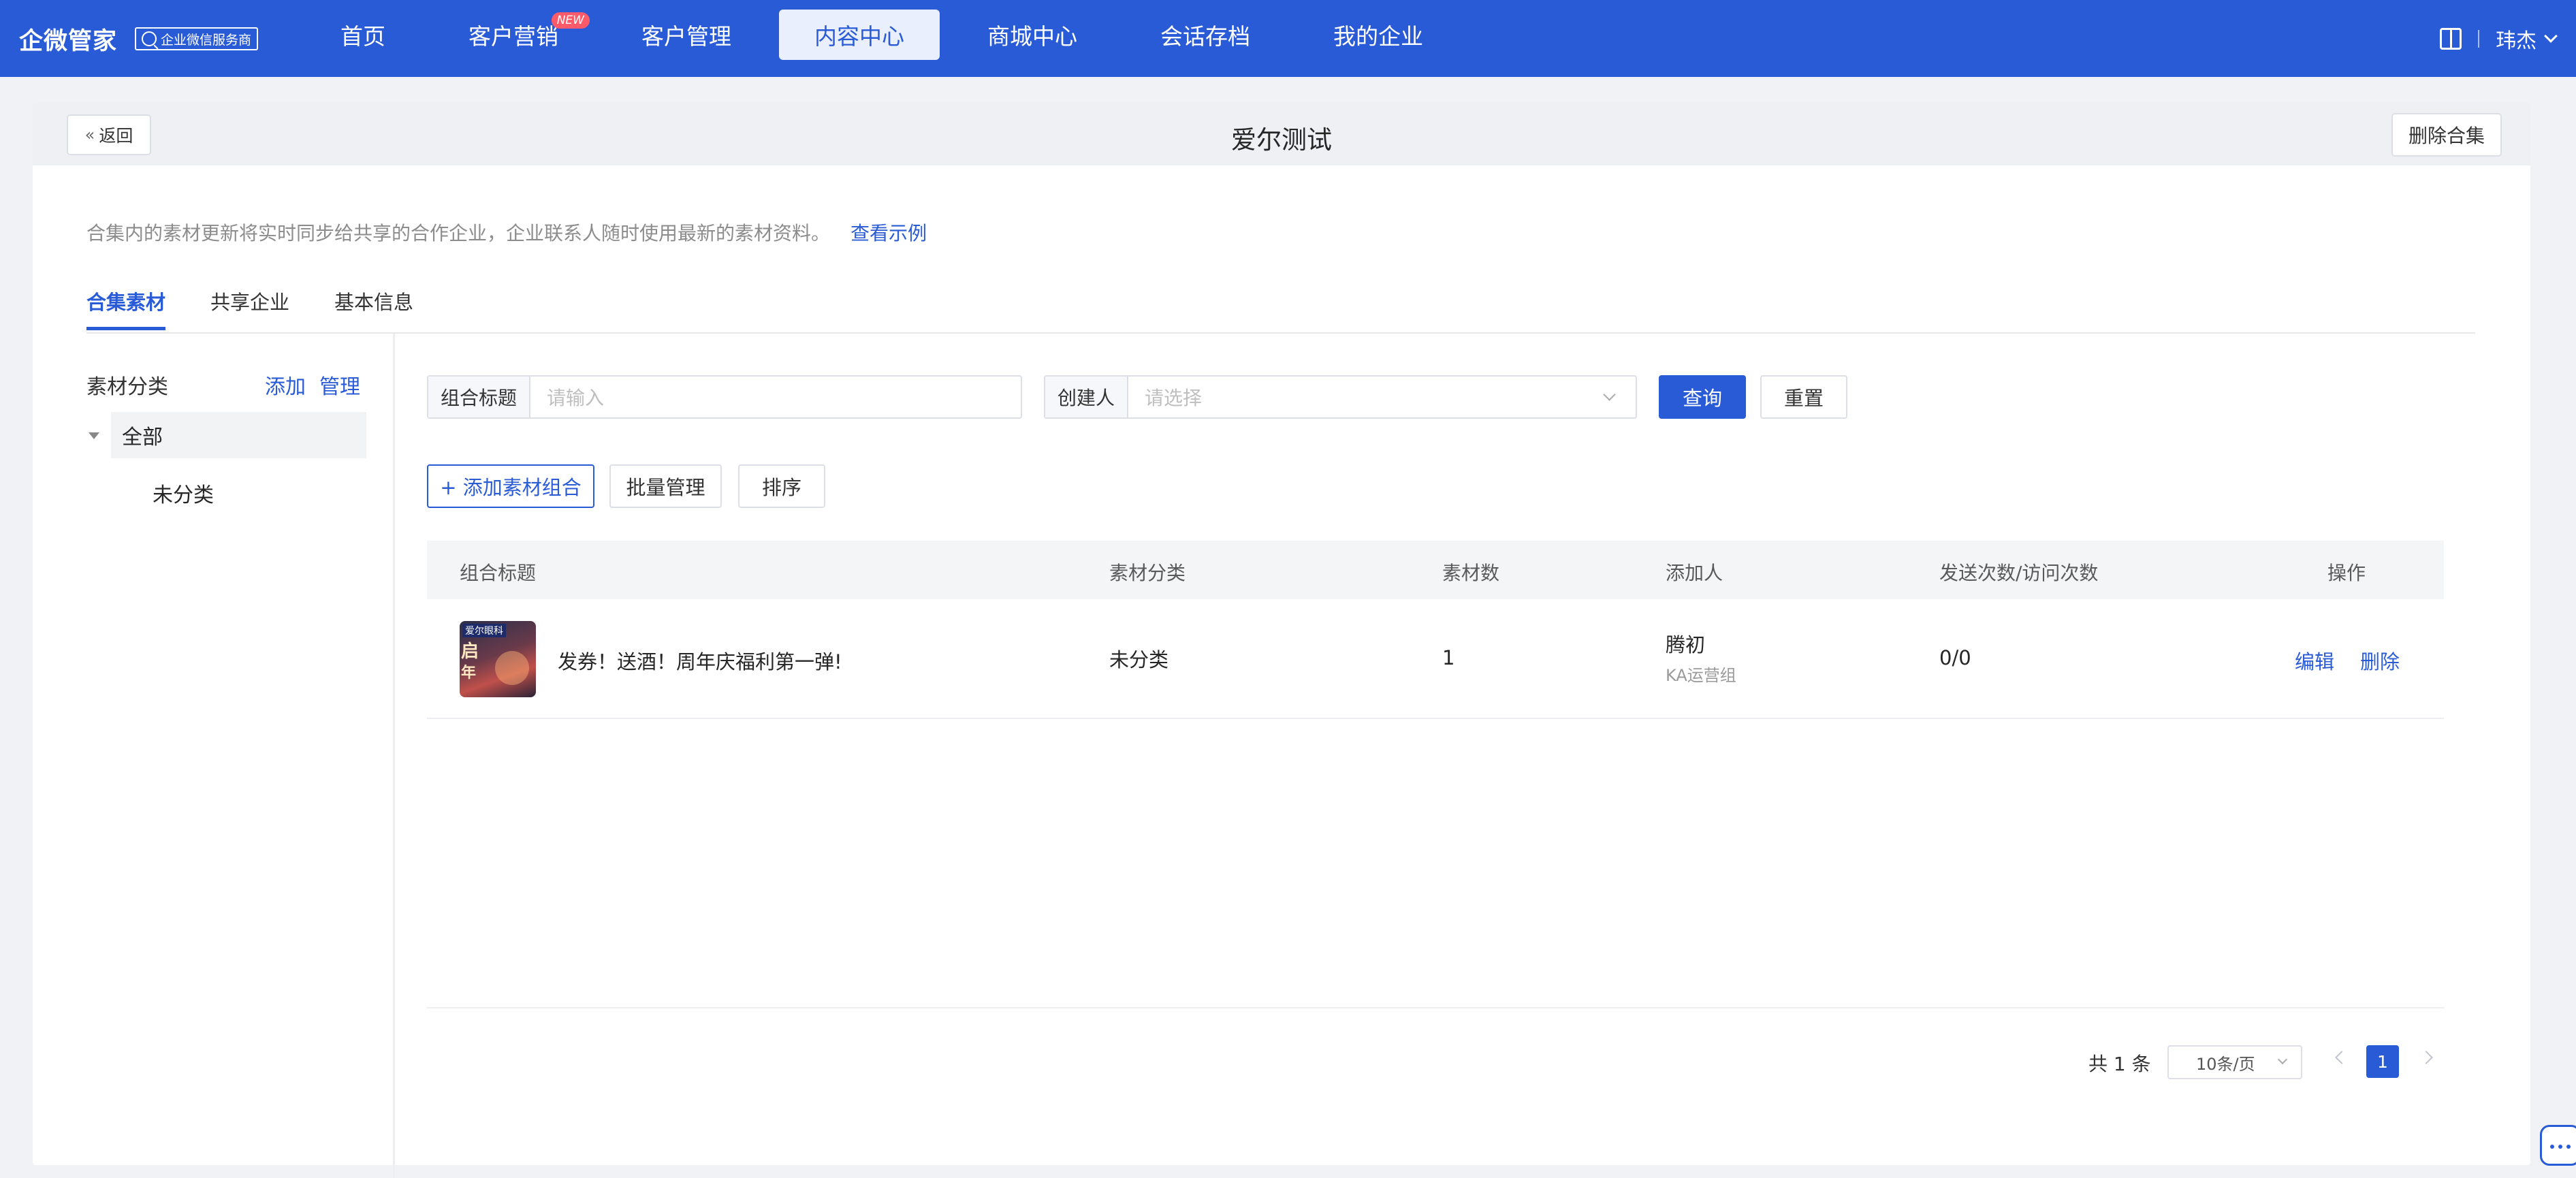 The image size is (2576, 1178). I want to click on nav-label: 首页, so click(362, 36).